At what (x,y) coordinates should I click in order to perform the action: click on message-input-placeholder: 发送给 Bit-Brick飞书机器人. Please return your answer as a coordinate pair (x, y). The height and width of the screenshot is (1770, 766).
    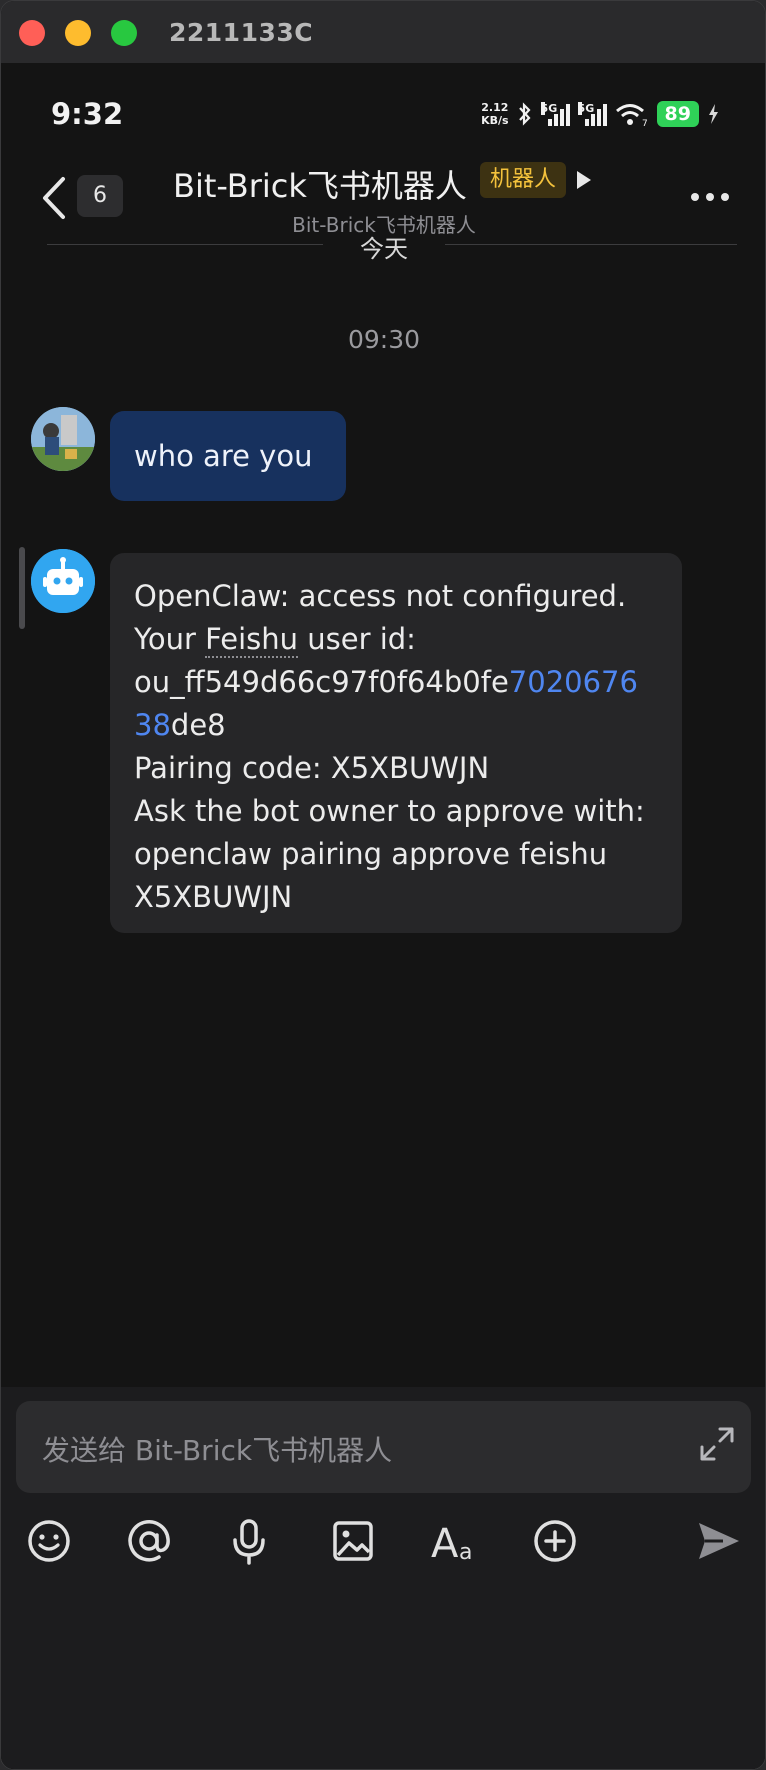
    Looking at the image, I should click on (217, 1450).